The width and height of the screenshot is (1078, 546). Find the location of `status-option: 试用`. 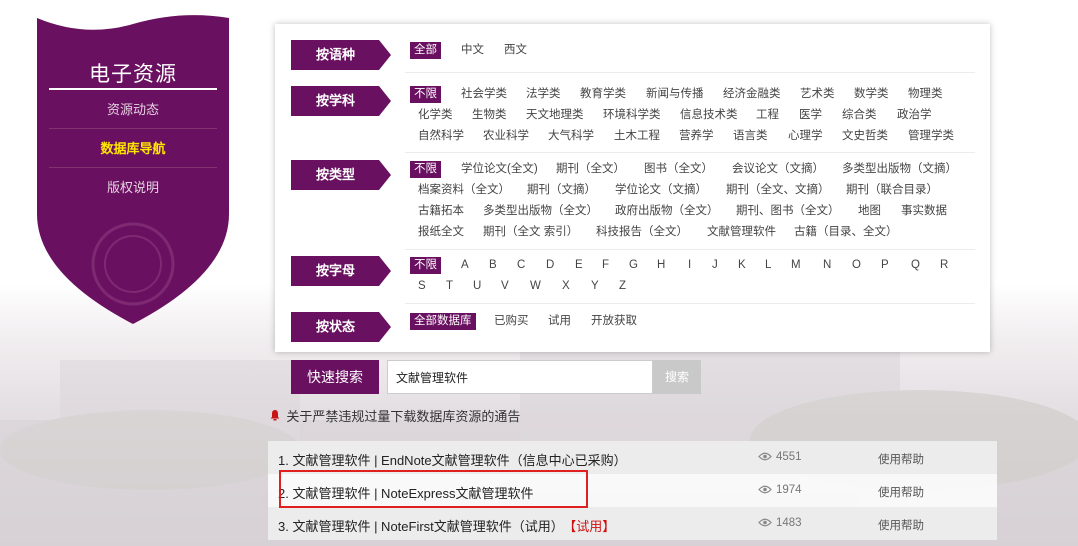

status-option: 试用 is located at coordinates (559, 321).